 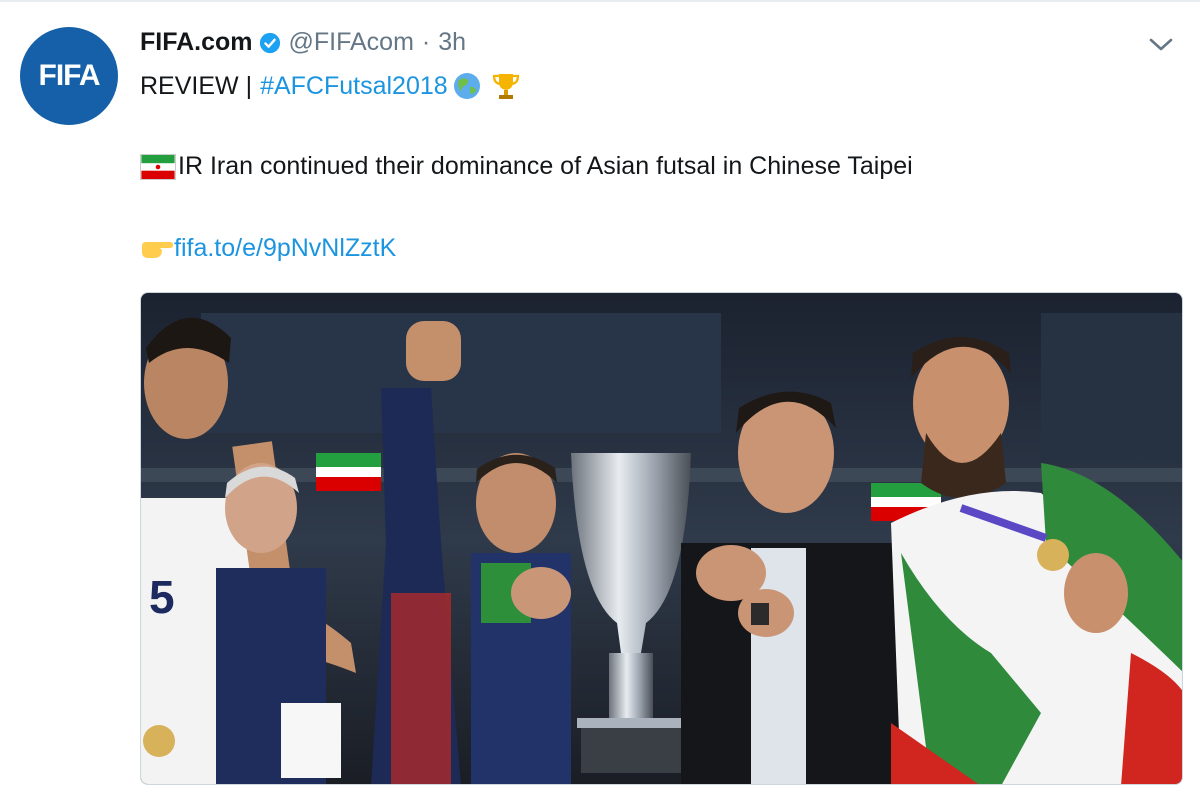 I want to click on tweet-line-review: REVIEW | #AFCFutsal2018, so click(x=331, y=86).